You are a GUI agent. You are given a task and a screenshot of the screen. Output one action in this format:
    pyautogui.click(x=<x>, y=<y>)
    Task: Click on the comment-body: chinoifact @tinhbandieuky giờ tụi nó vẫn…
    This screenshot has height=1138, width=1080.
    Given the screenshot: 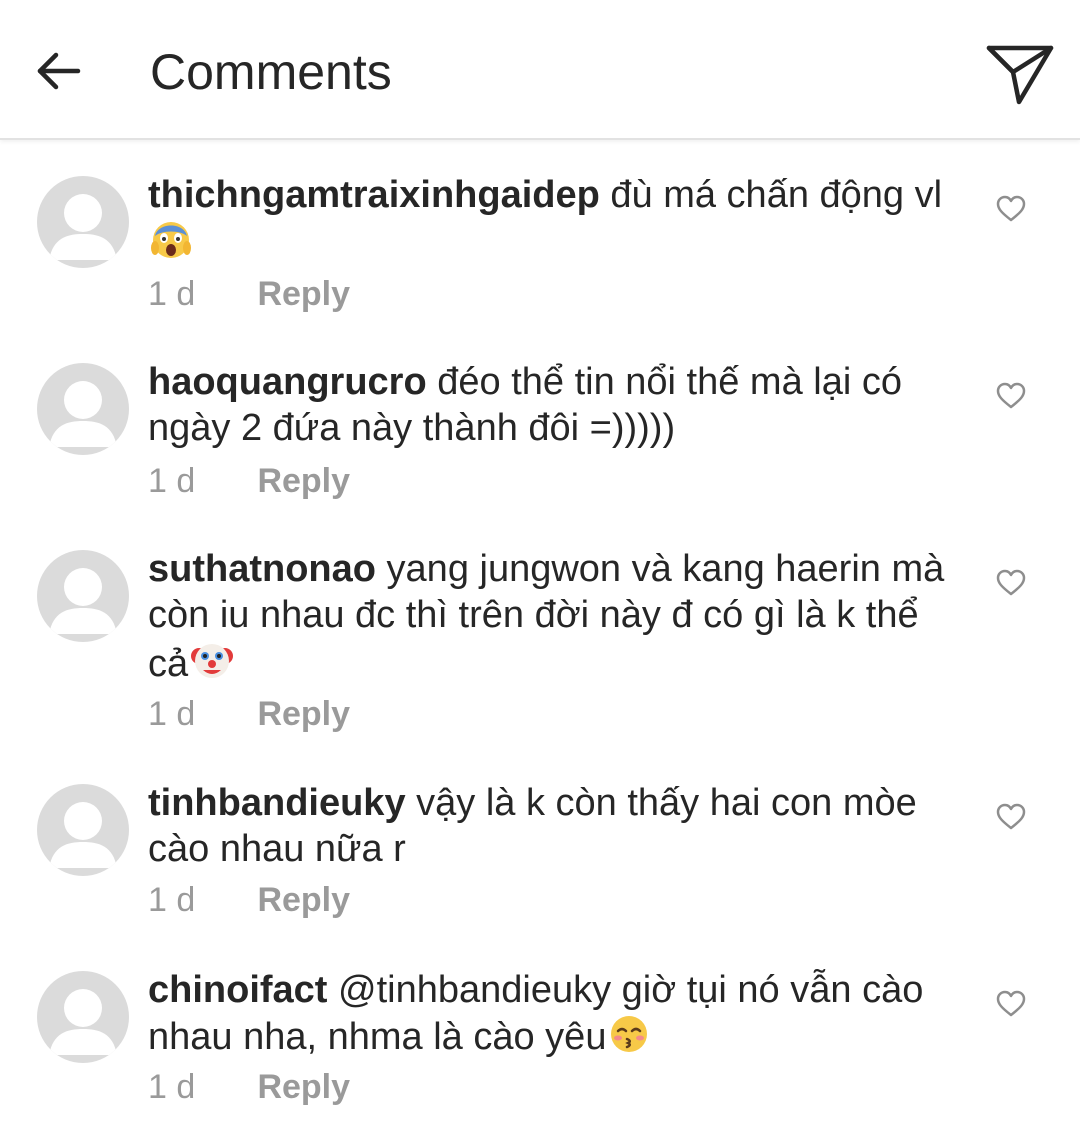 What is the action you would take?
    pyautogui.click(x=548, y=1016)
    